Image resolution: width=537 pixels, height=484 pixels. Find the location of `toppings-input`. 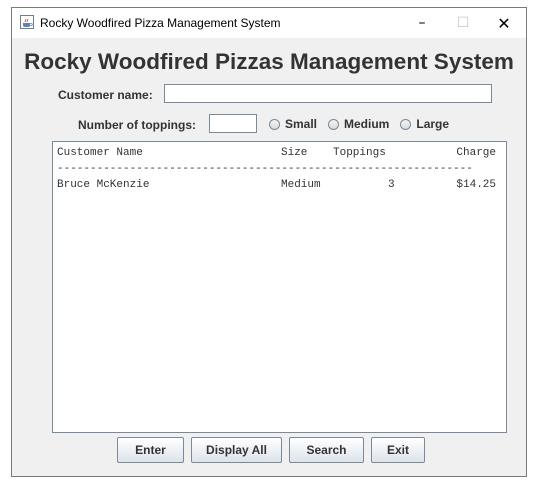

toppings-input is located at coordinates (233, 123).